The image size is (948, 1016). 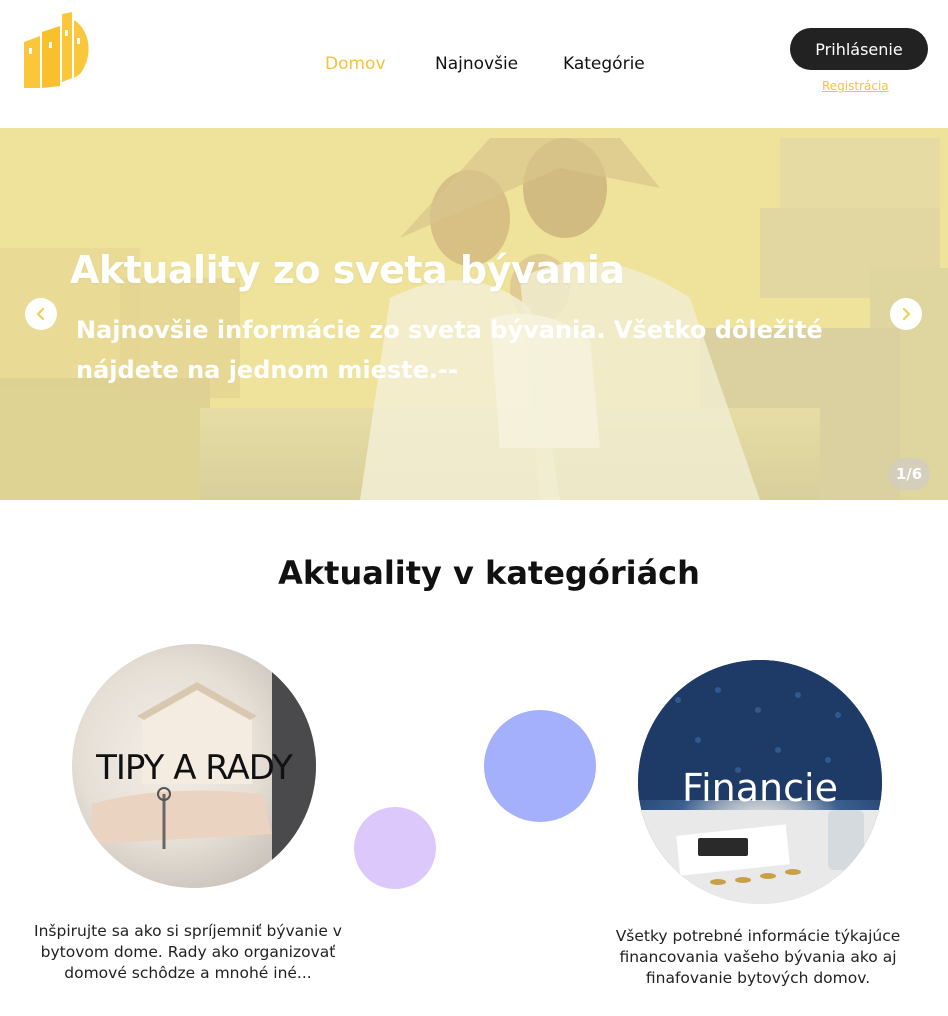 I want to click on chevron-right-icon, so click(x=906, y=314).